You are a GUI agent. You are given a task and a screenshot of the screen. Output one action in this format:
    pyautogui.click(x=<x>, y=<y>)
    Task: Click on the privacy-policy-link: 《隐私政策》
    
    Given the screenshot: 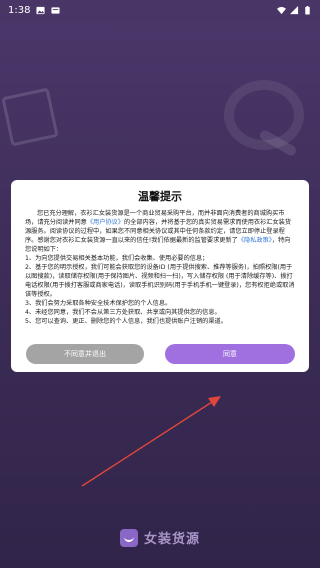 What is the action you would take?
    pyautogui.click(x=255, y=240)
    